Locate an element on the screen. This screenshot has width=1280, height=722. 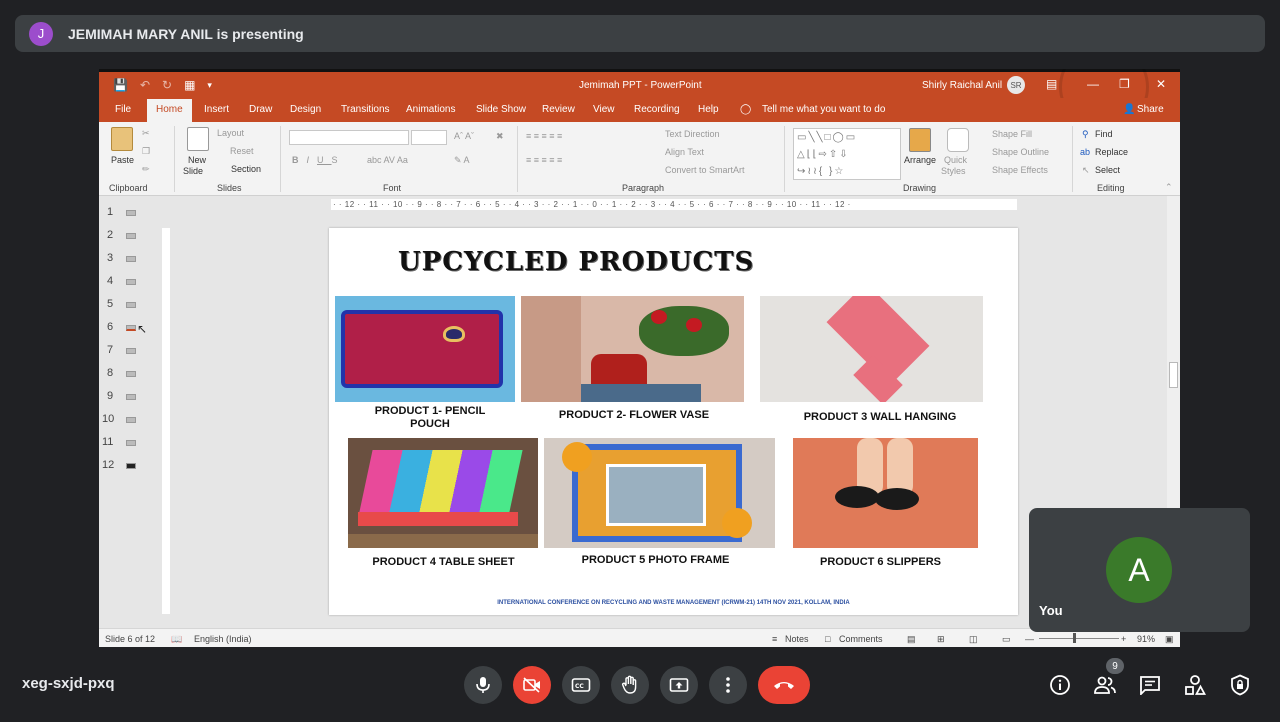
undo-icon: ↶ is located at coordinates (145, 85).